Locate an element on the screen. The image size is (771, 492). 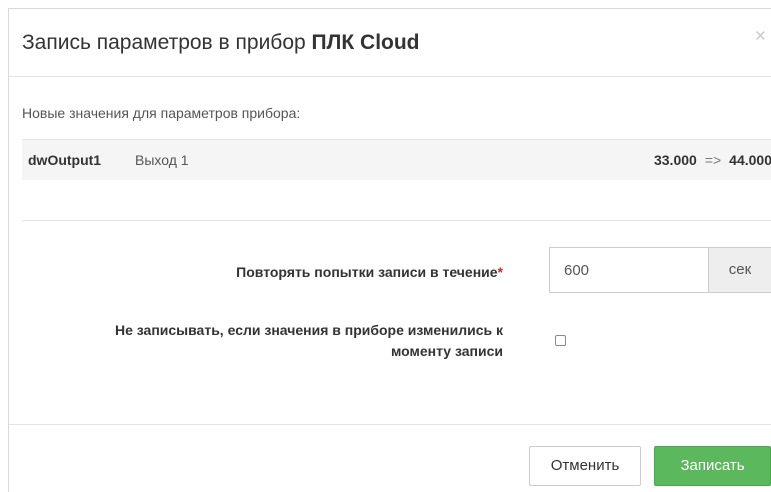
save-button: Записать is located at coordinates (712, 466).